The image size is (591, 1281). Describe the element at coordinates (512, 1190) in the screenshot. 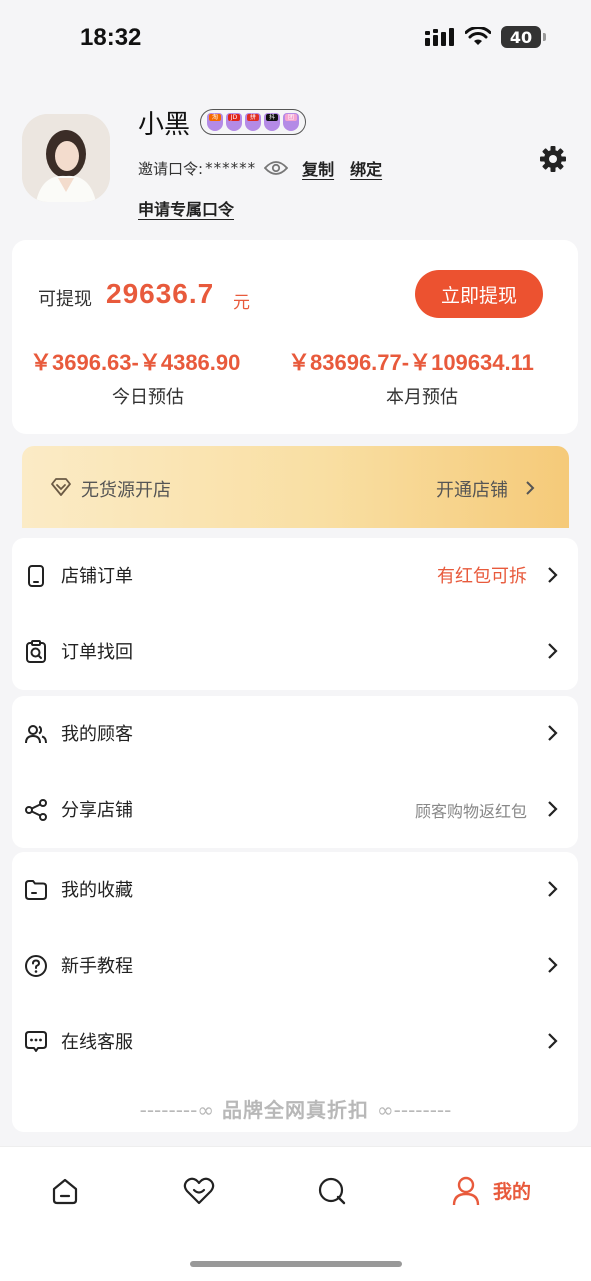

I see `tab-me-label: 我的` at that location.